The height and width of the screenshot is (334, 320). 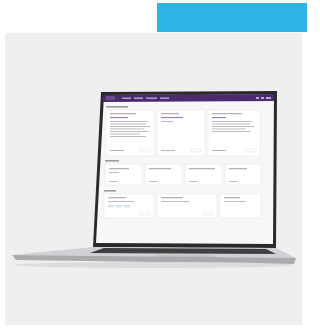 I want to click on settings-icon, so click(x=262, y=98).